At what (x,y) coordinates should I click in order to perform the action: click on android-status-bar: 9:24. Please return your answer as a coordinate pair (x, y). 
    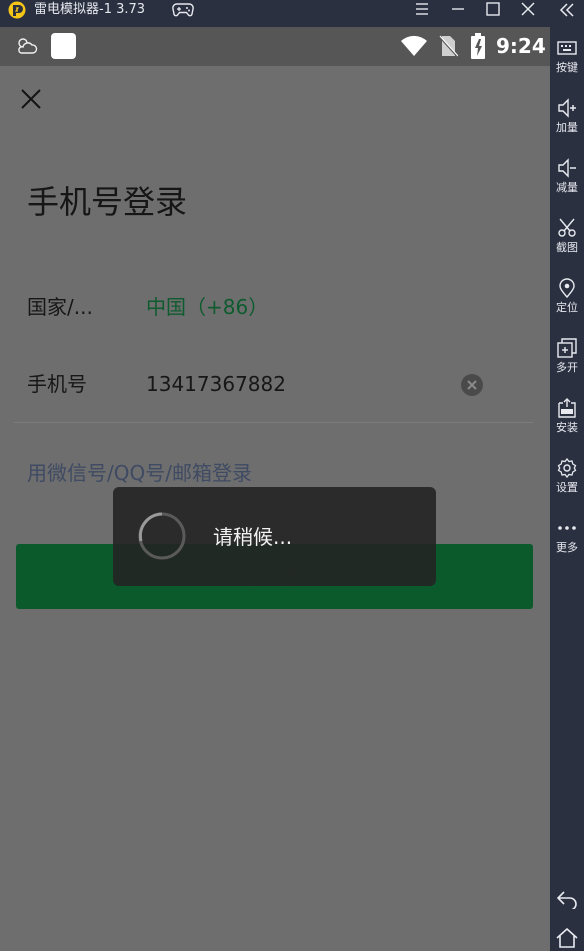
    Looking at the image, I should click on (275, 46).